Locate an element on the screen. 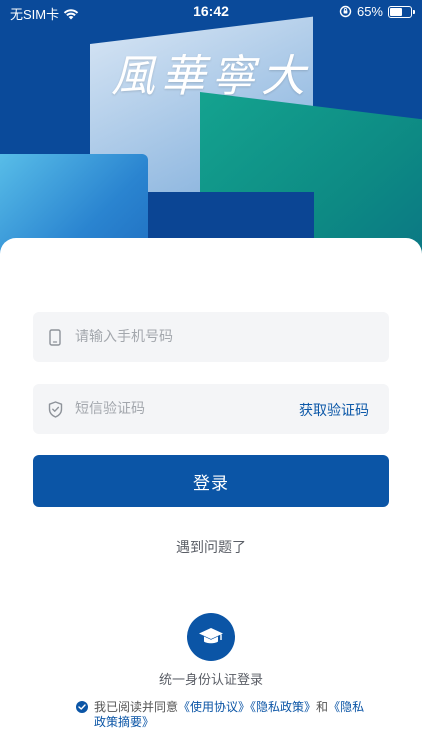 The width and height of the screenshot is (422, 750). sso-login-button is located at coordinates (211, 637).